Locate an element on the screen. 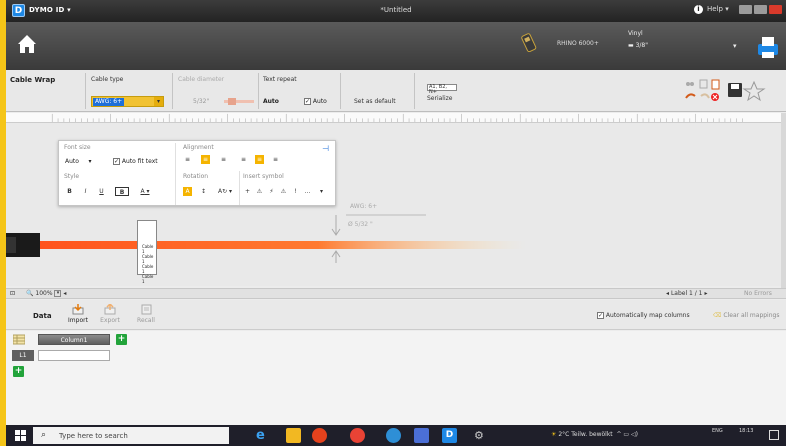 The height and width of the screenshot is (446, 786). language-indicator: ENG is located at coordinates (717, 431).